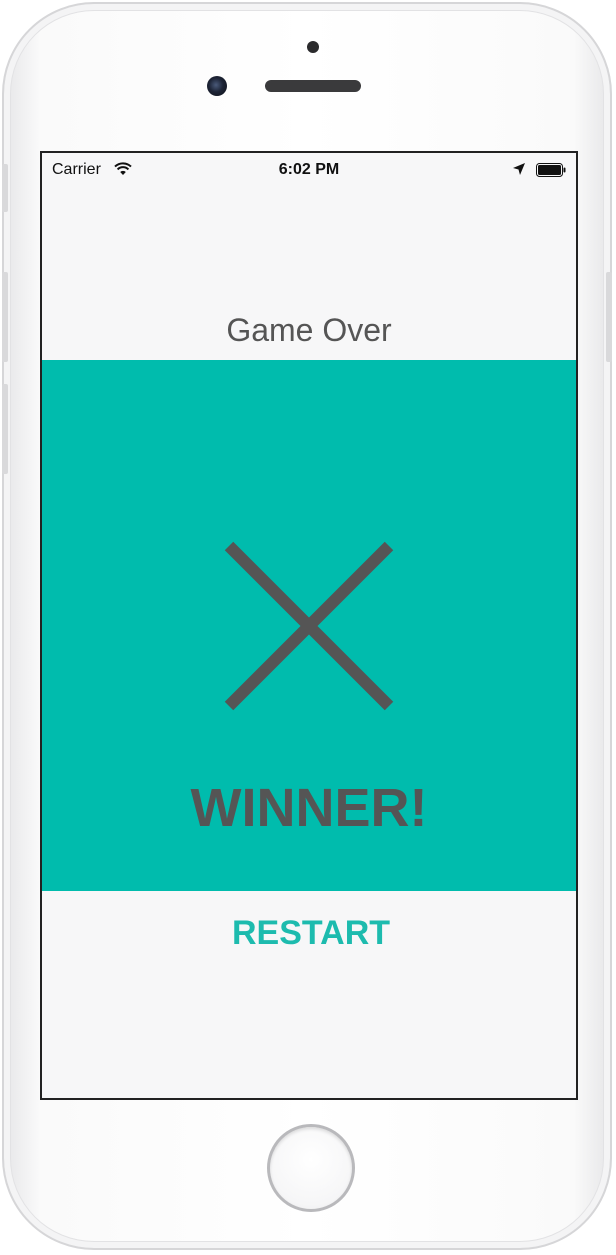 Image resolution: width=616 pixels, height=1255 pixels. I want to click on restart-button: RESTART, so click(311, 933).